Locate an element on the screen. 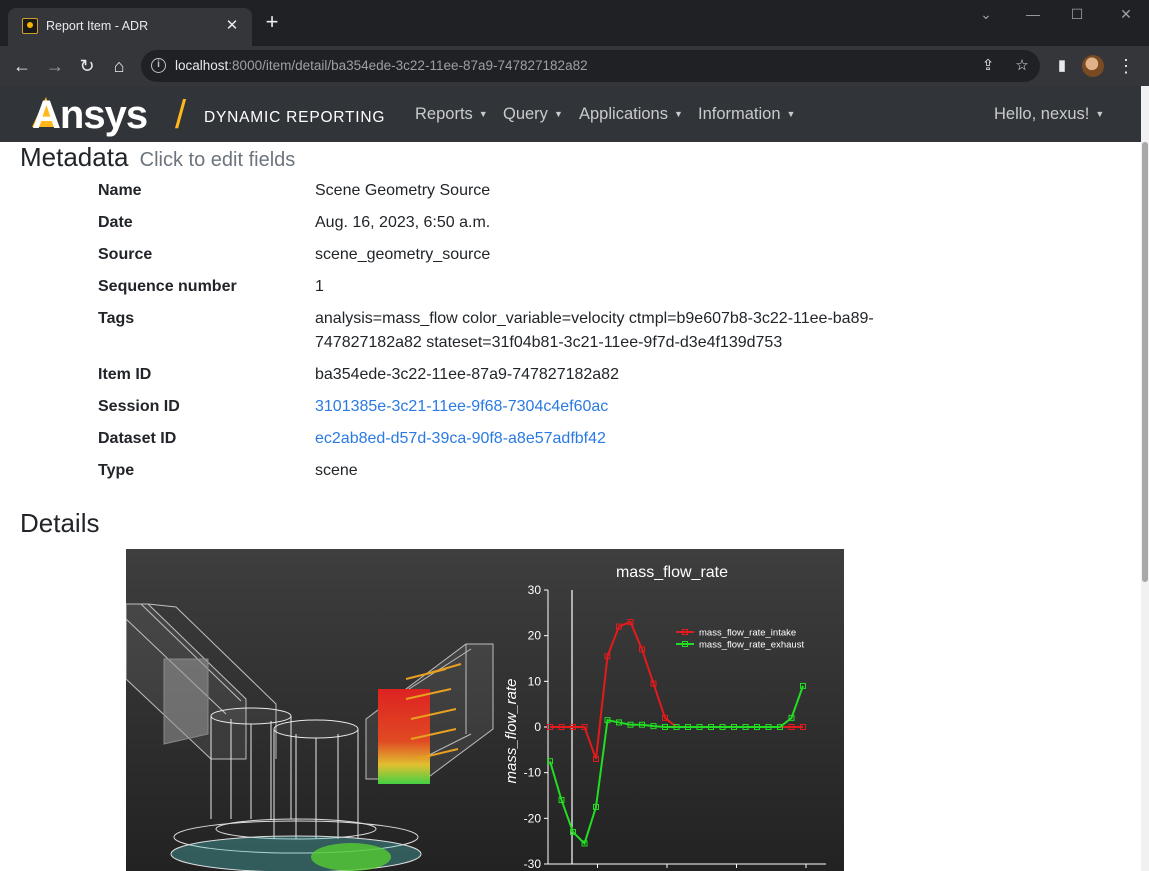  menu-information: Information ▼ is located at coordinates (746, 114).